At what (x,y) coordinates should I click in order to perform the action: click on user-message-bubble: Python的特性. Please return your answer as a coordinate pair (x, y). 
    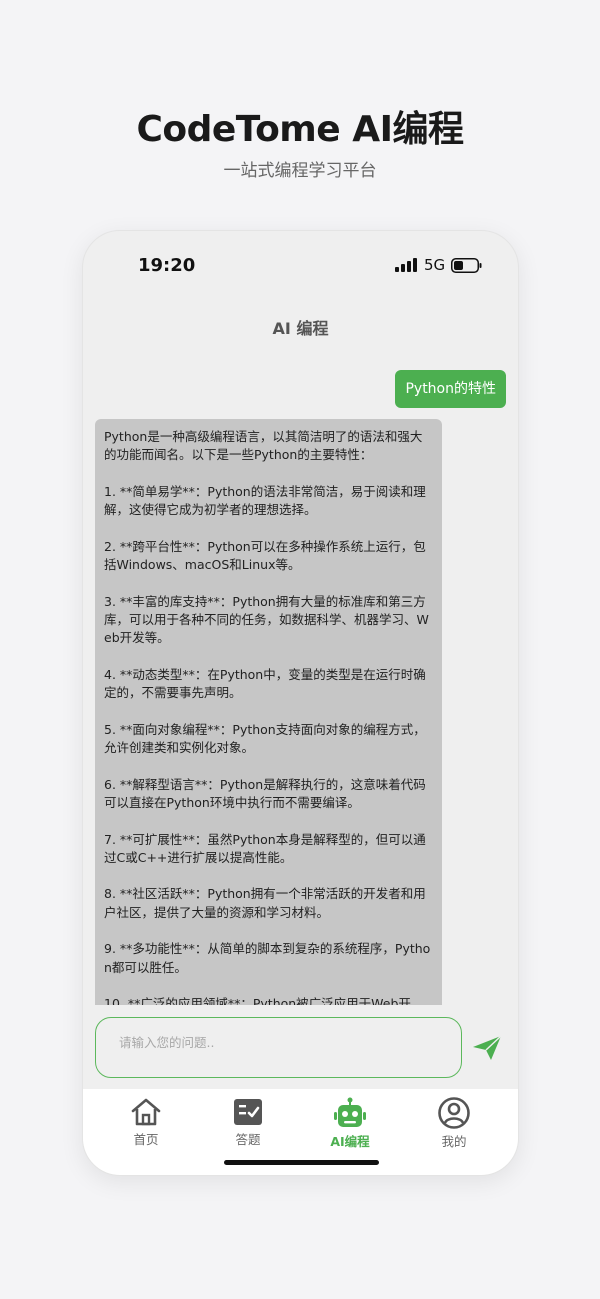
    Looking at the image, I should click on (450, 389).